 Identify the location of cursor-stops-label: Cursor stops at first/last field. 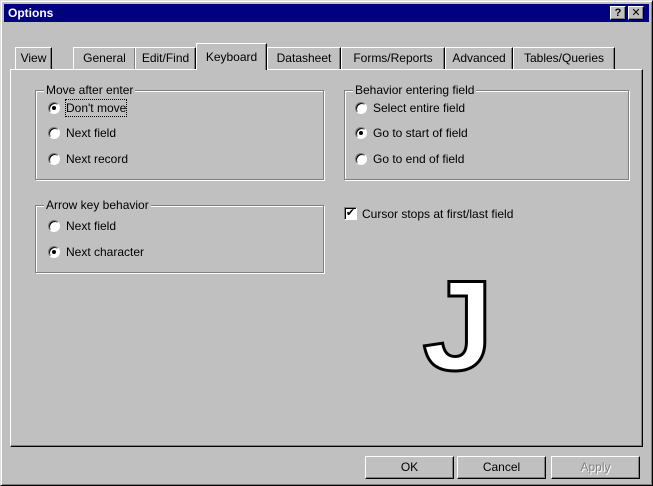
(438, 214).